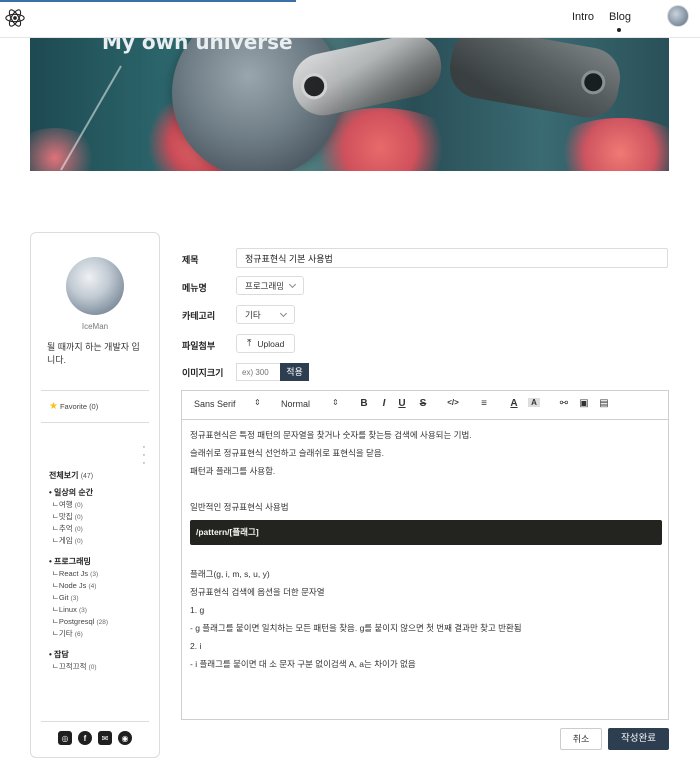 The height and width of the screenshot is (760, 700). Describe the element at coordinates (95, 721) in the screenshot. I see `divider` at that location.